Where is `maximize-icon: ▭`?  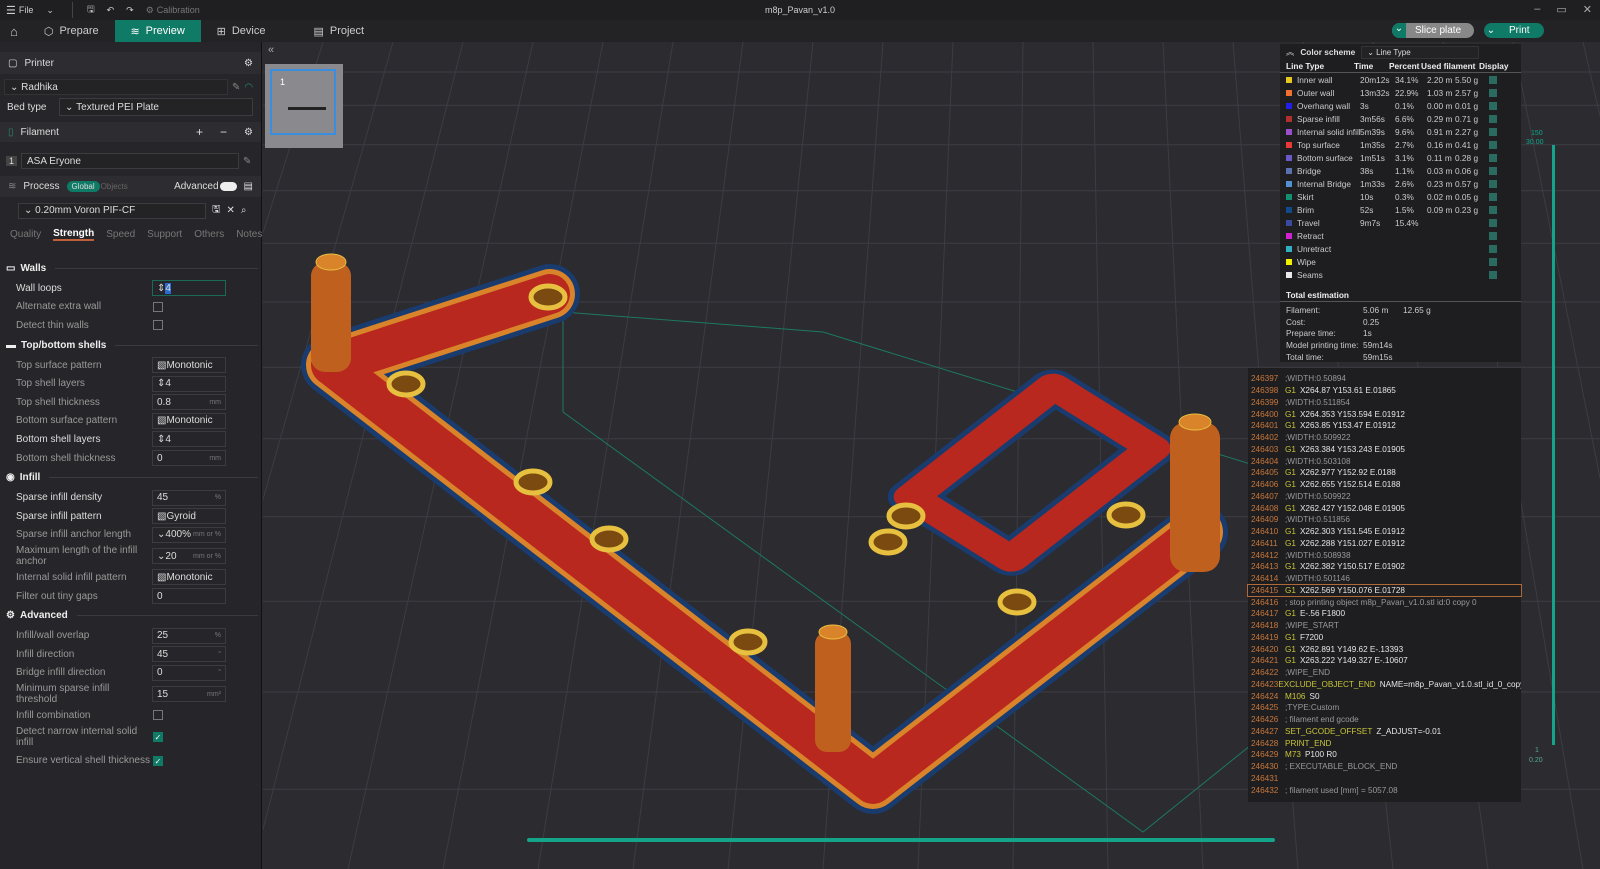
maximize-icon: ▭ is located at coordinates (1561, 9).